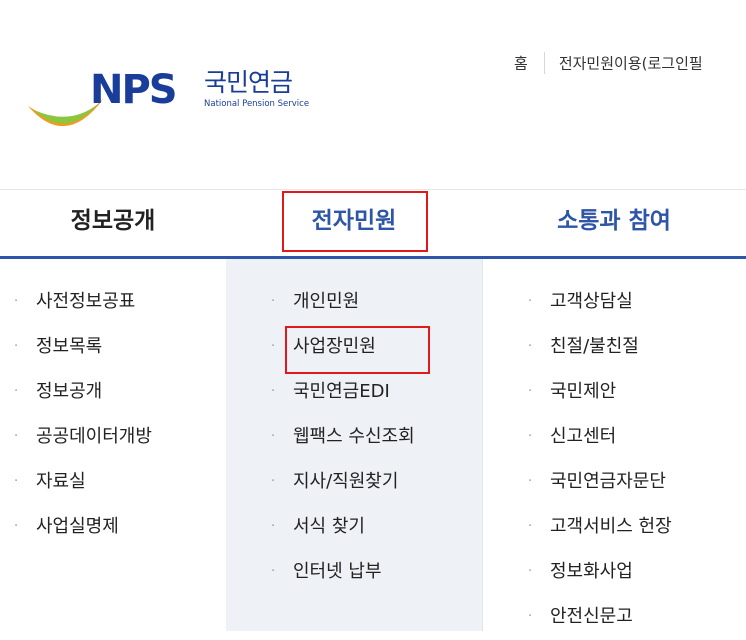  I want to click on submenu-item: · 공공데이터개방, so click(83, 436).